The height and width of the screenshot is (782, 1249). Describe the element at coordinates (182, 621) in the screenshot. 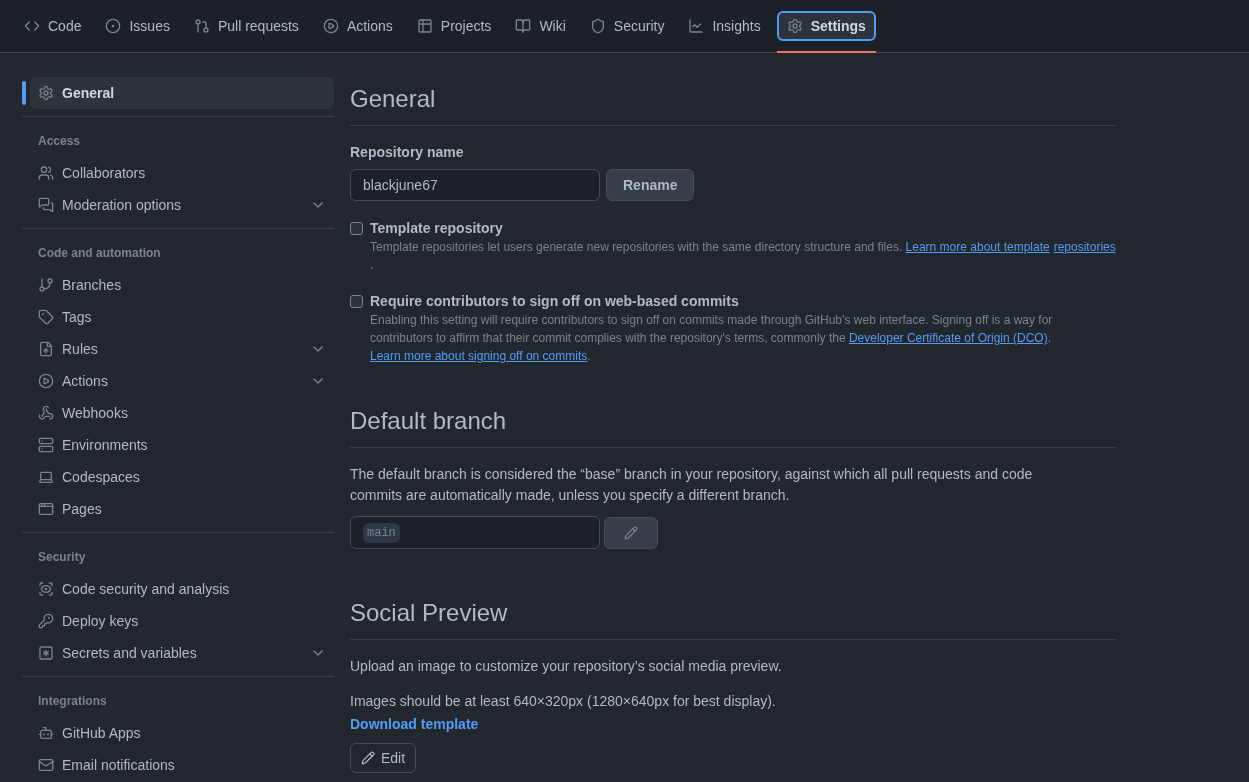

I see `sidebar-item: Deploy keys` at that location.